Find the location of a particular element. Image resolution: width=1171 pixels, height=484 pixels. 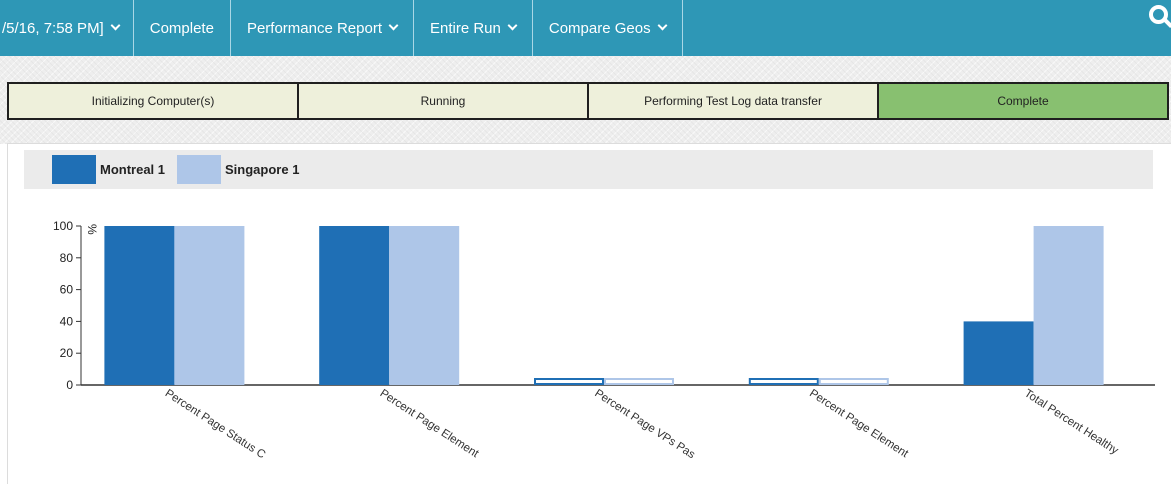

y-tick-label: 0 is located at coordinates (69, 385).